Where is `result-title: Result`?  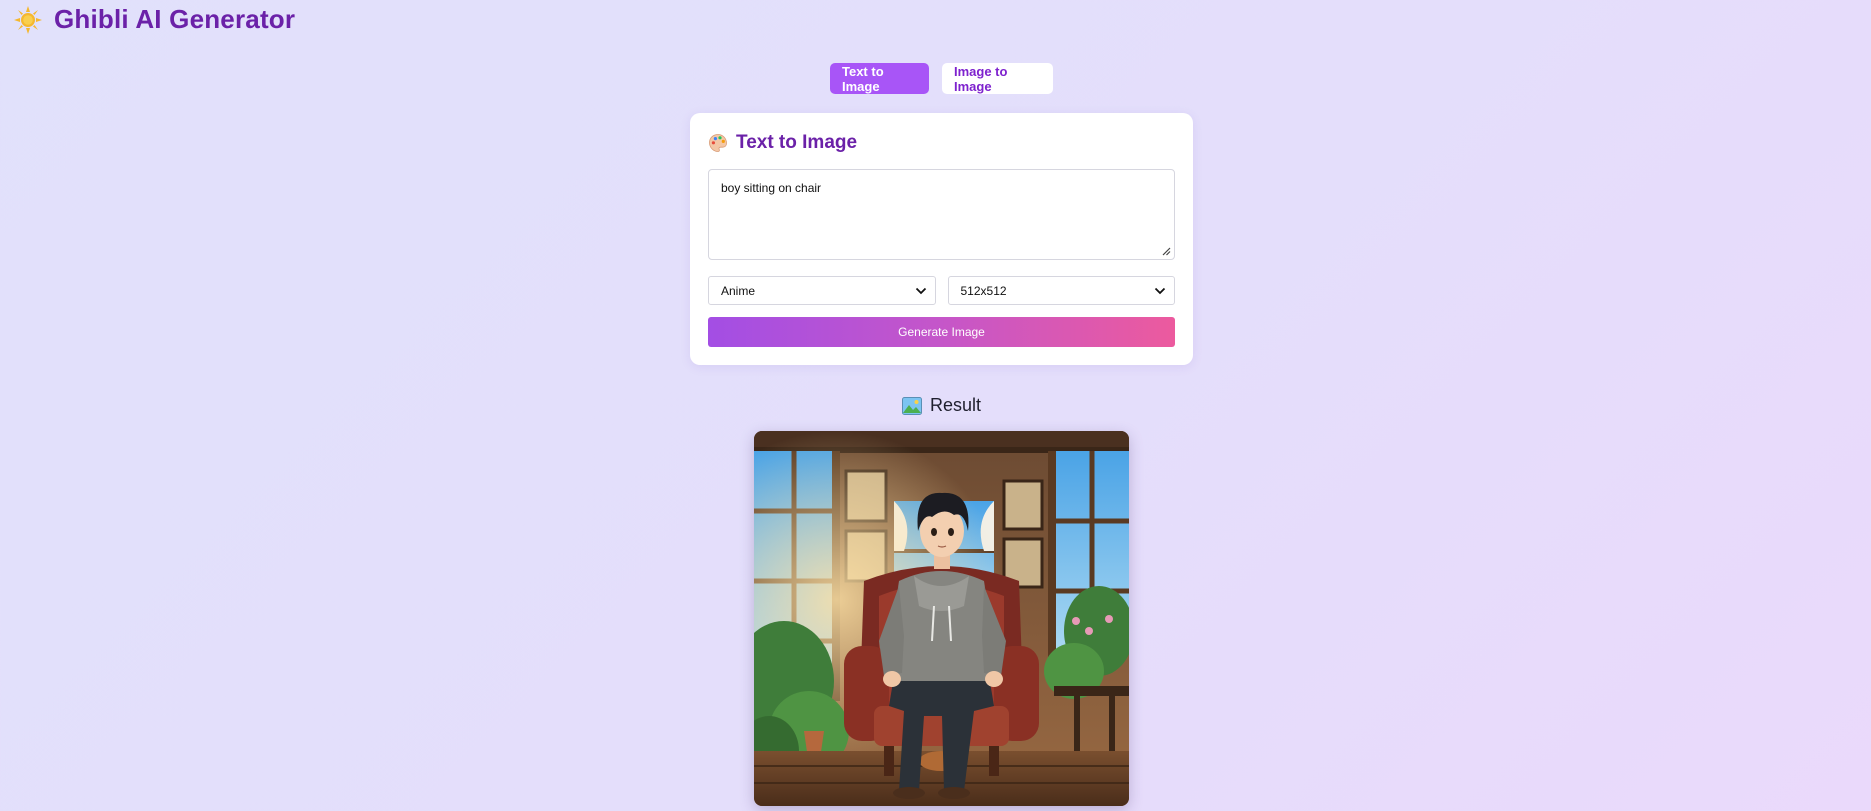 result-title: Result is located at coordinates (955, 405).